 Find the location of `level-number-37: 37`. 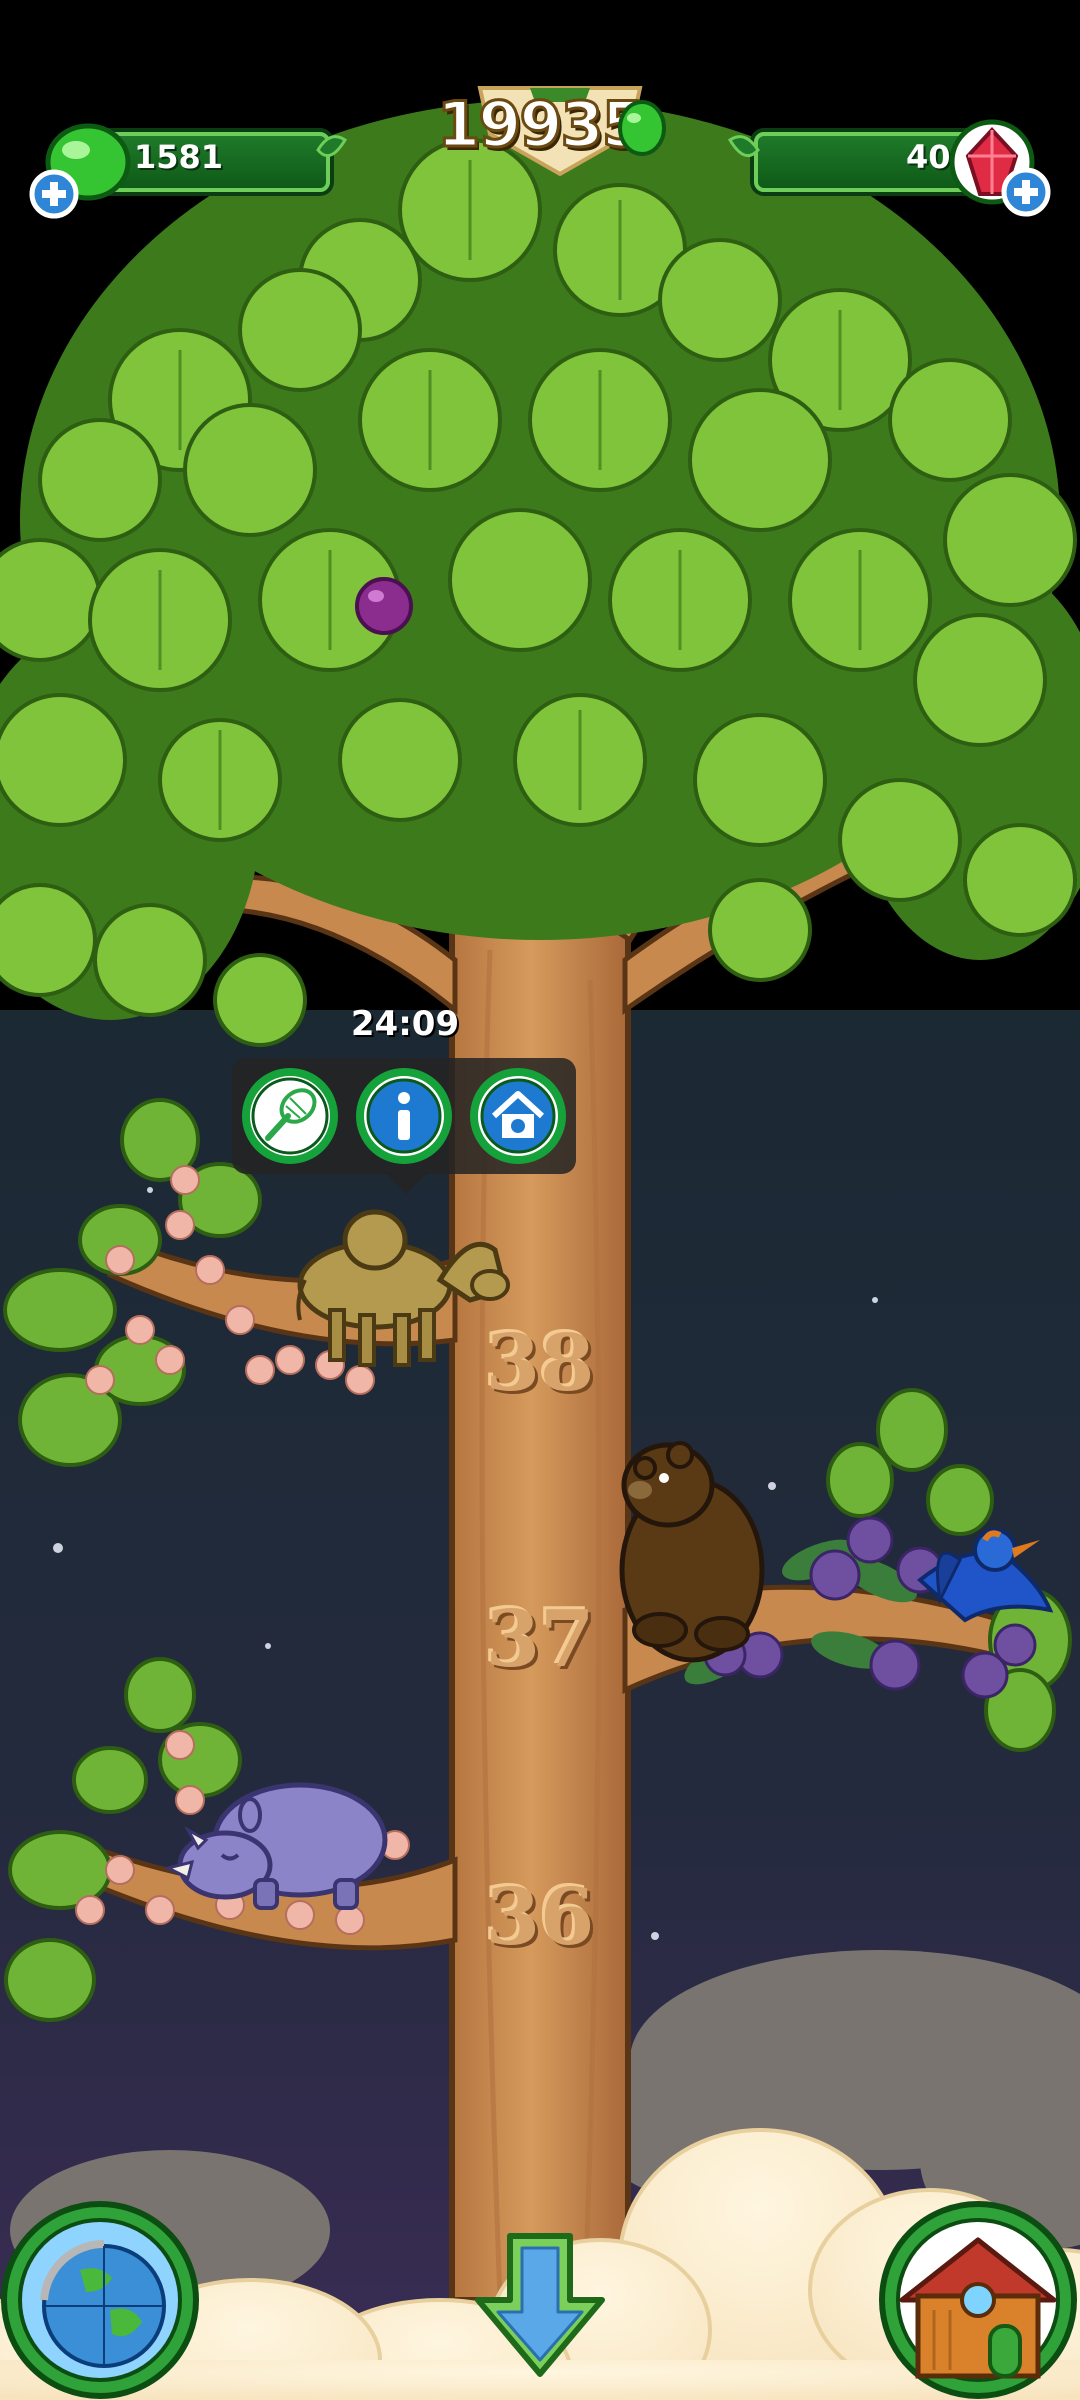

level-number-37: 37 is located at coordinates (540, 1639).